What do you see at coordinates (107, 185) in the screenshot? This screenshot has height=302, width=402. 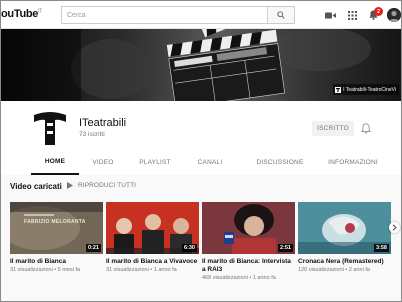 I see `play-all-label: RIPRODUCI TUTTI` at bounding box center [107, 185].